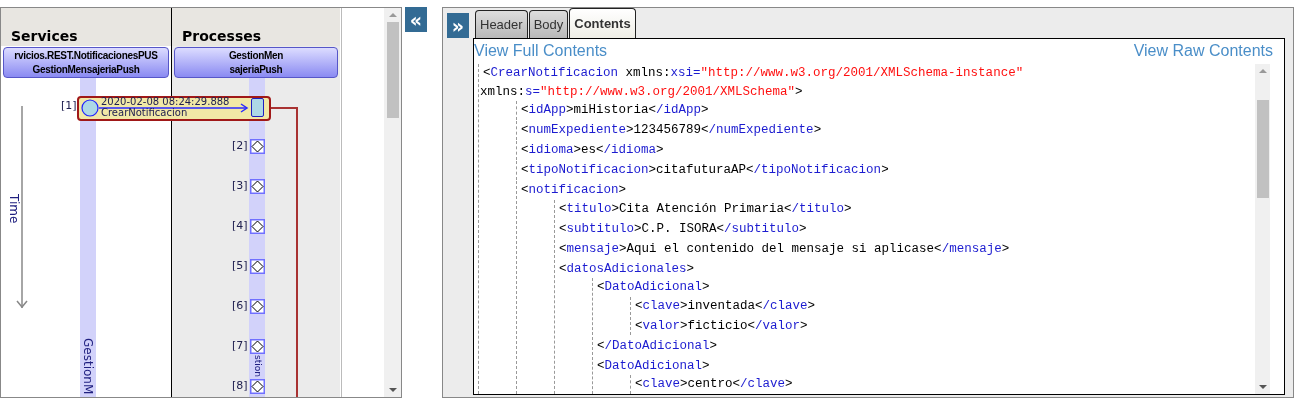  Describe the element at coordinates (721, 326) in the screenshot. I see `code-line: <valor>ficticio</valor>` at that location.